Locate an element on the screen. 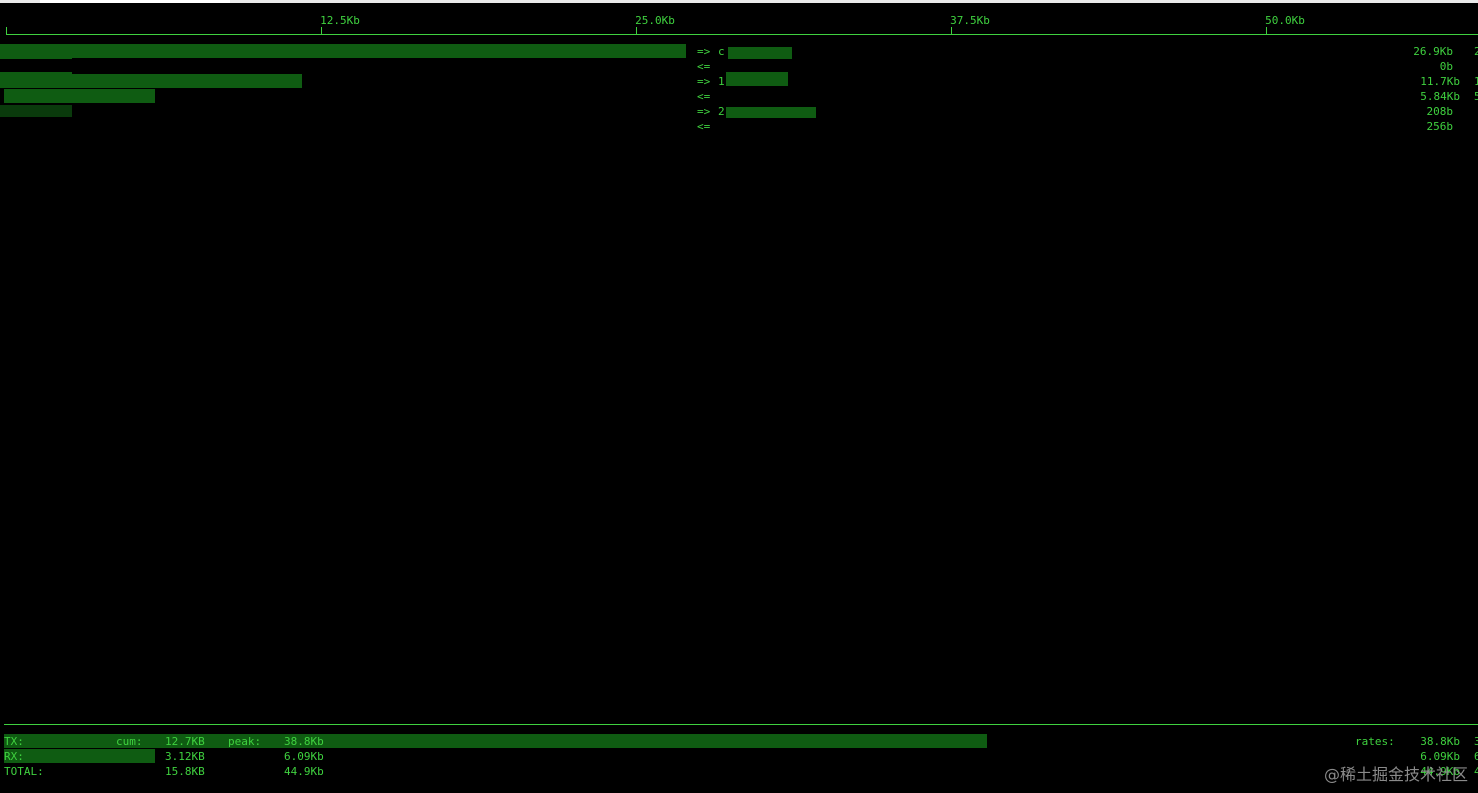 Image resolution: width=1478 pixels, height=793 pixels. connection-1-rx-rate: 0b is located at coordinates (1446, 66).